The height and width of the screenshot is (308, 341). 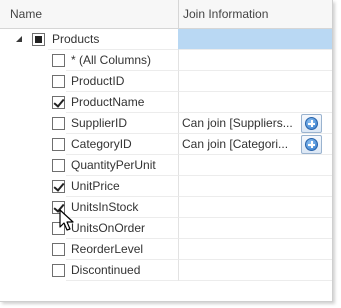 What do you see at coordinates (166, 81) in the screenshot?
I see `tree-row-productid: ProductID` at bounding box center [166, 81].